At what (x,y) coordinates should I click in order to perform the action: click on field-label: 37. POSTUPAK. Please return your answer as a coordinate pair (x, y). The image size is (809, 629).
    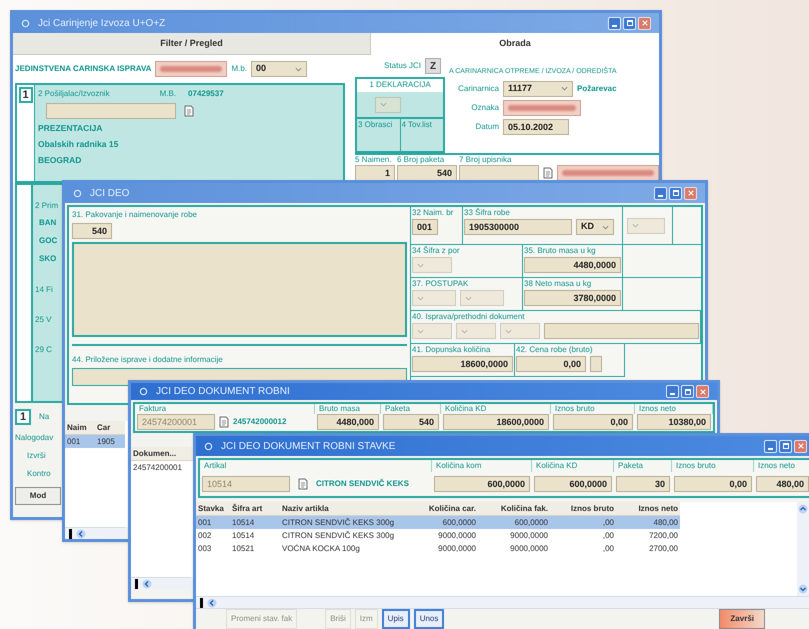
    Looking at the image, I should click on (441, 284).